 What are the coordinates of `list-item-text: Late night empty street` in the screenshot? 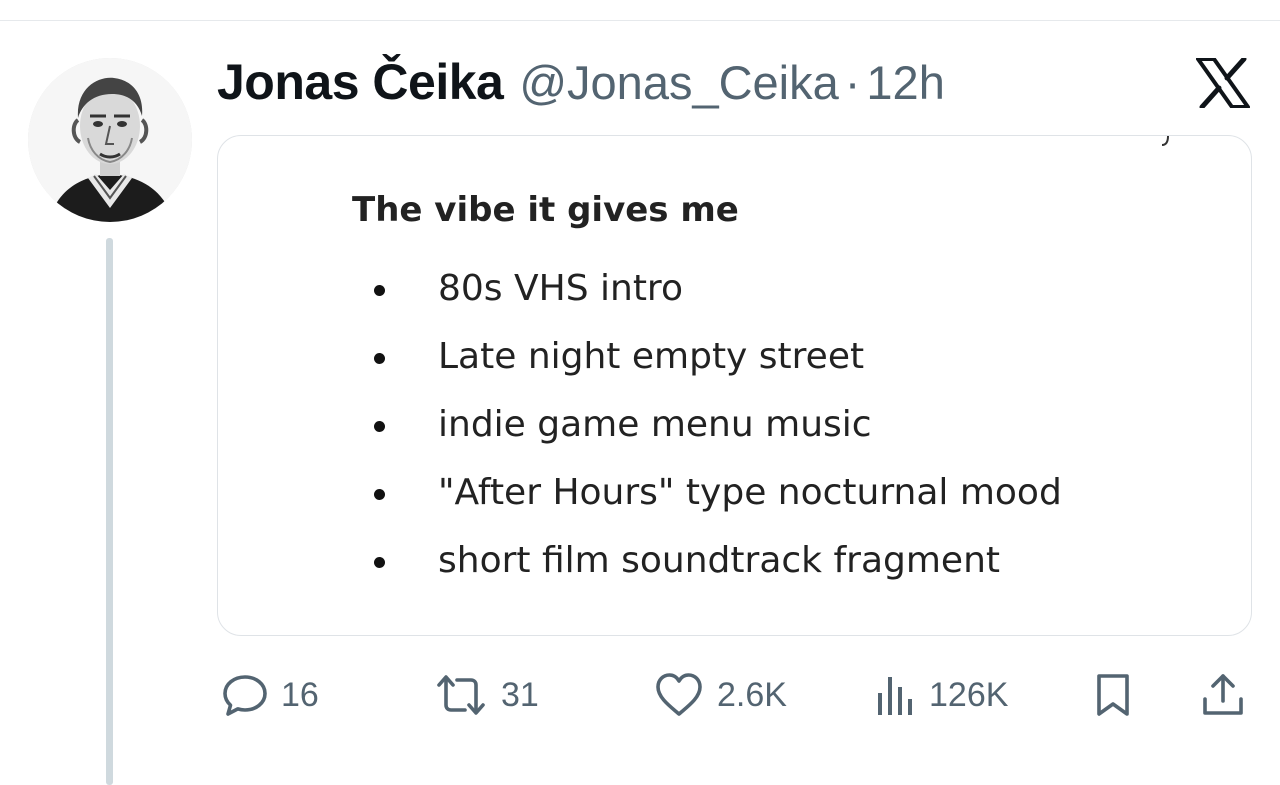 It's located at (651, 356).